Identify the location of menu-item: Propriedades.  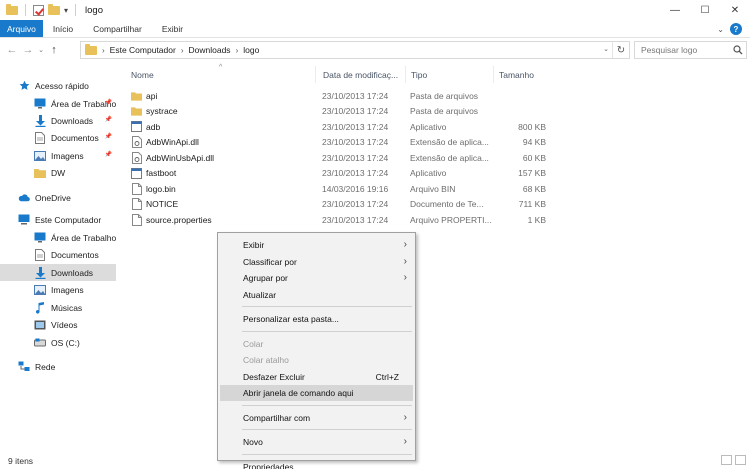
(316, 464).